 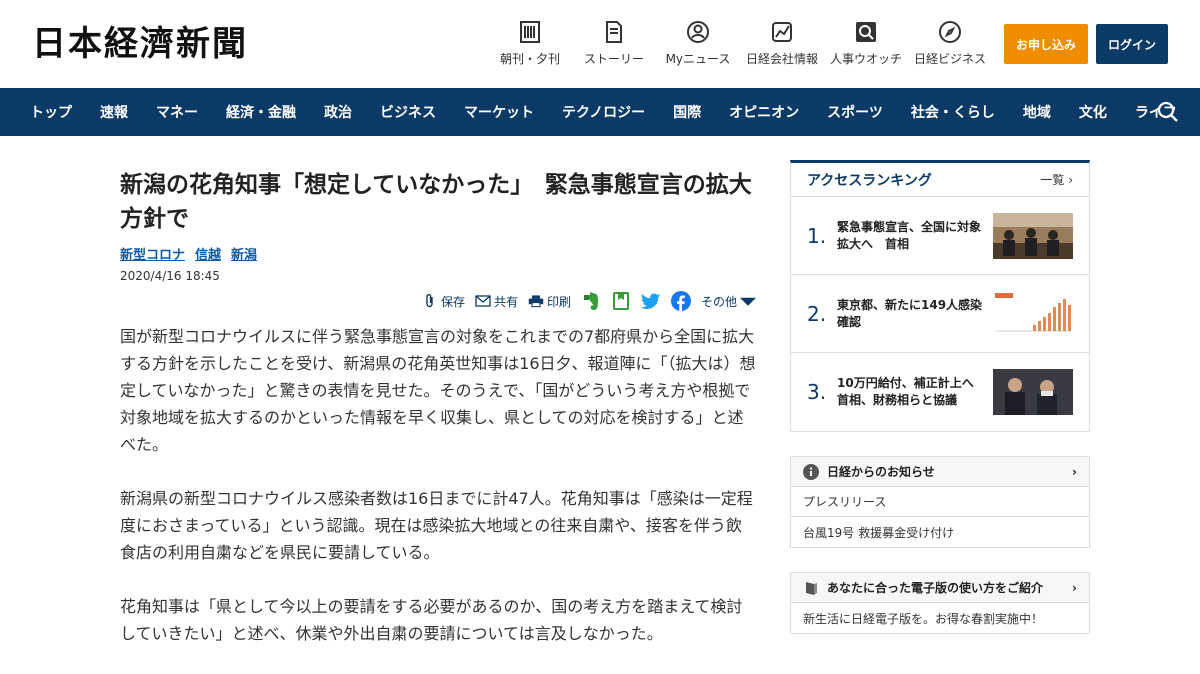 I want to click on header-nav-business: 日経ビジネス, so click(x=950, y=43).